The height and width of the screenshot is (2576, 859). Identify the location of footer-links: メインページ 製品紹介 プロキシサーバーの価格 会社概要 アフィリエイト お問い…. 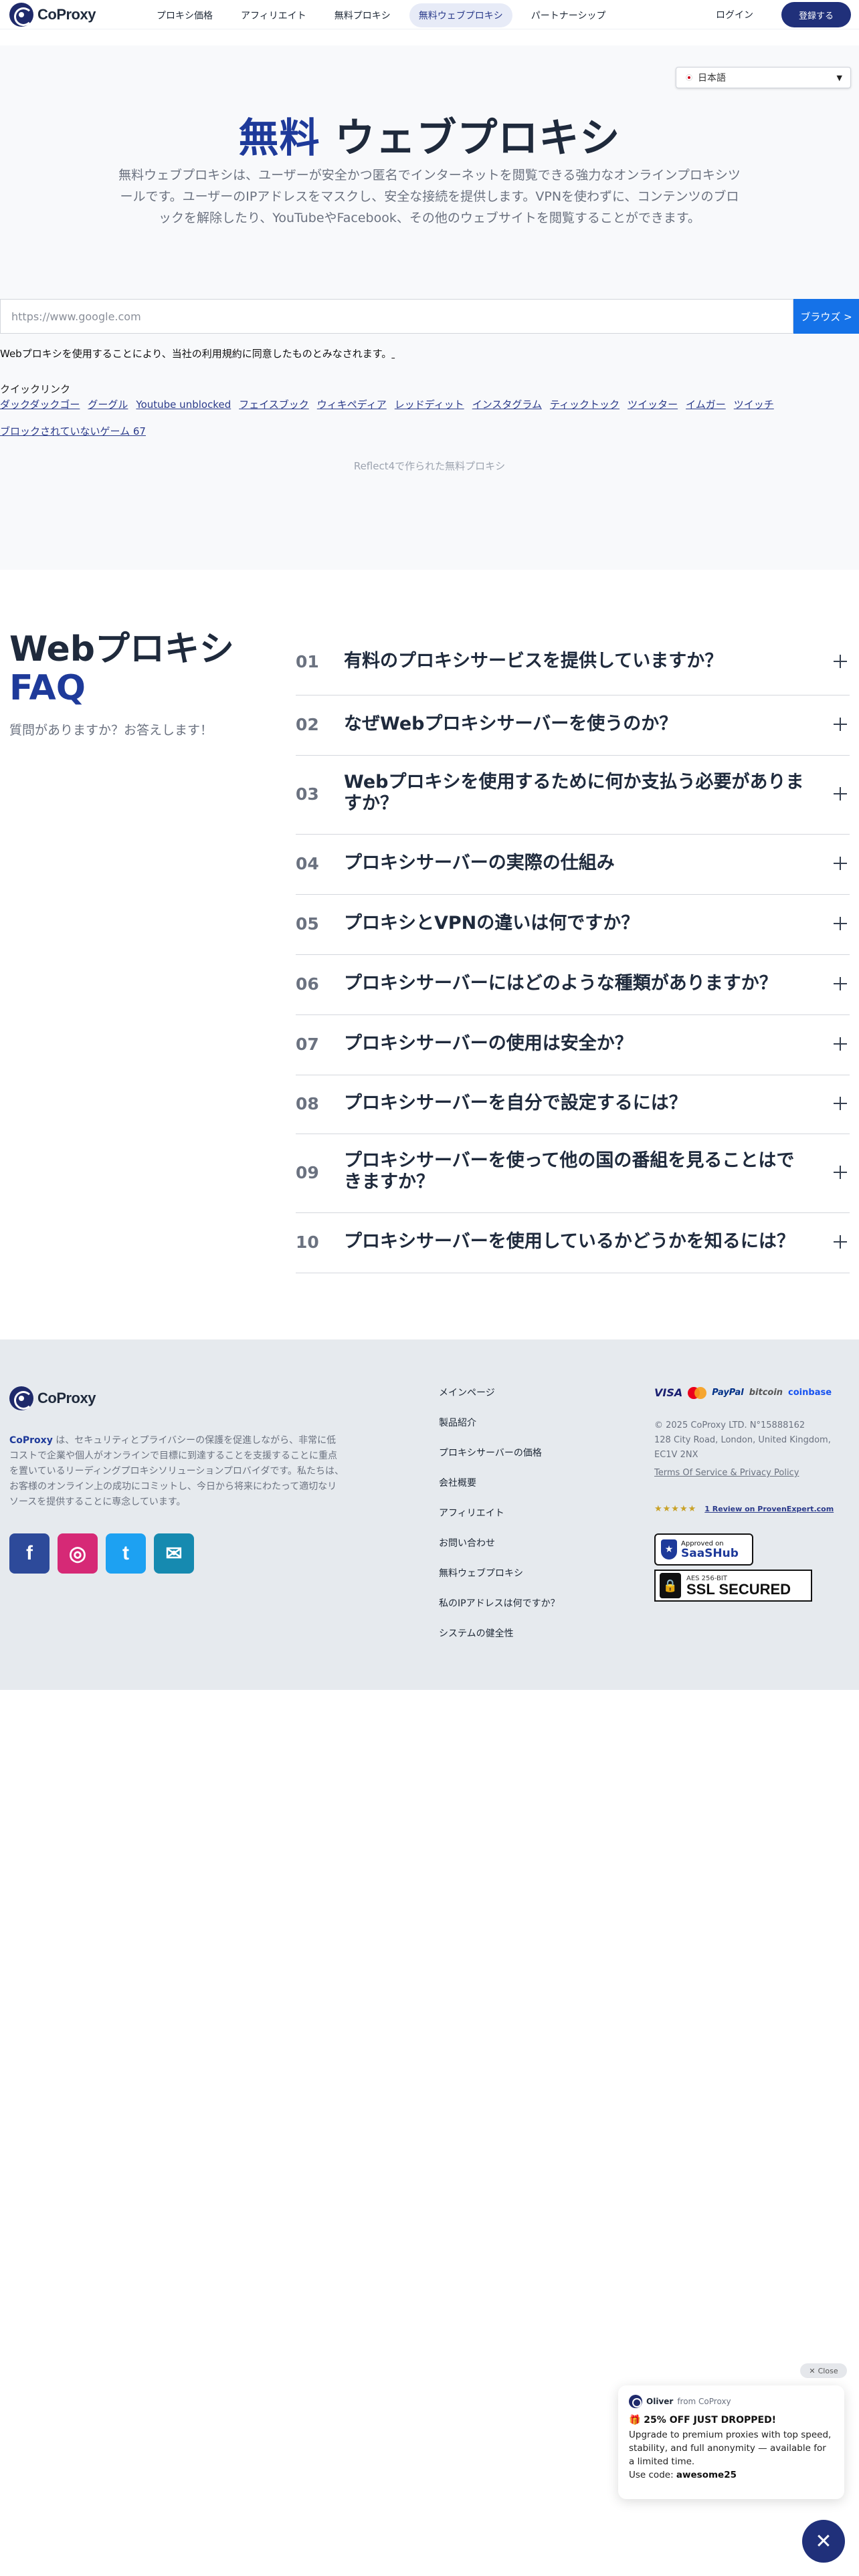
(499, 1522).